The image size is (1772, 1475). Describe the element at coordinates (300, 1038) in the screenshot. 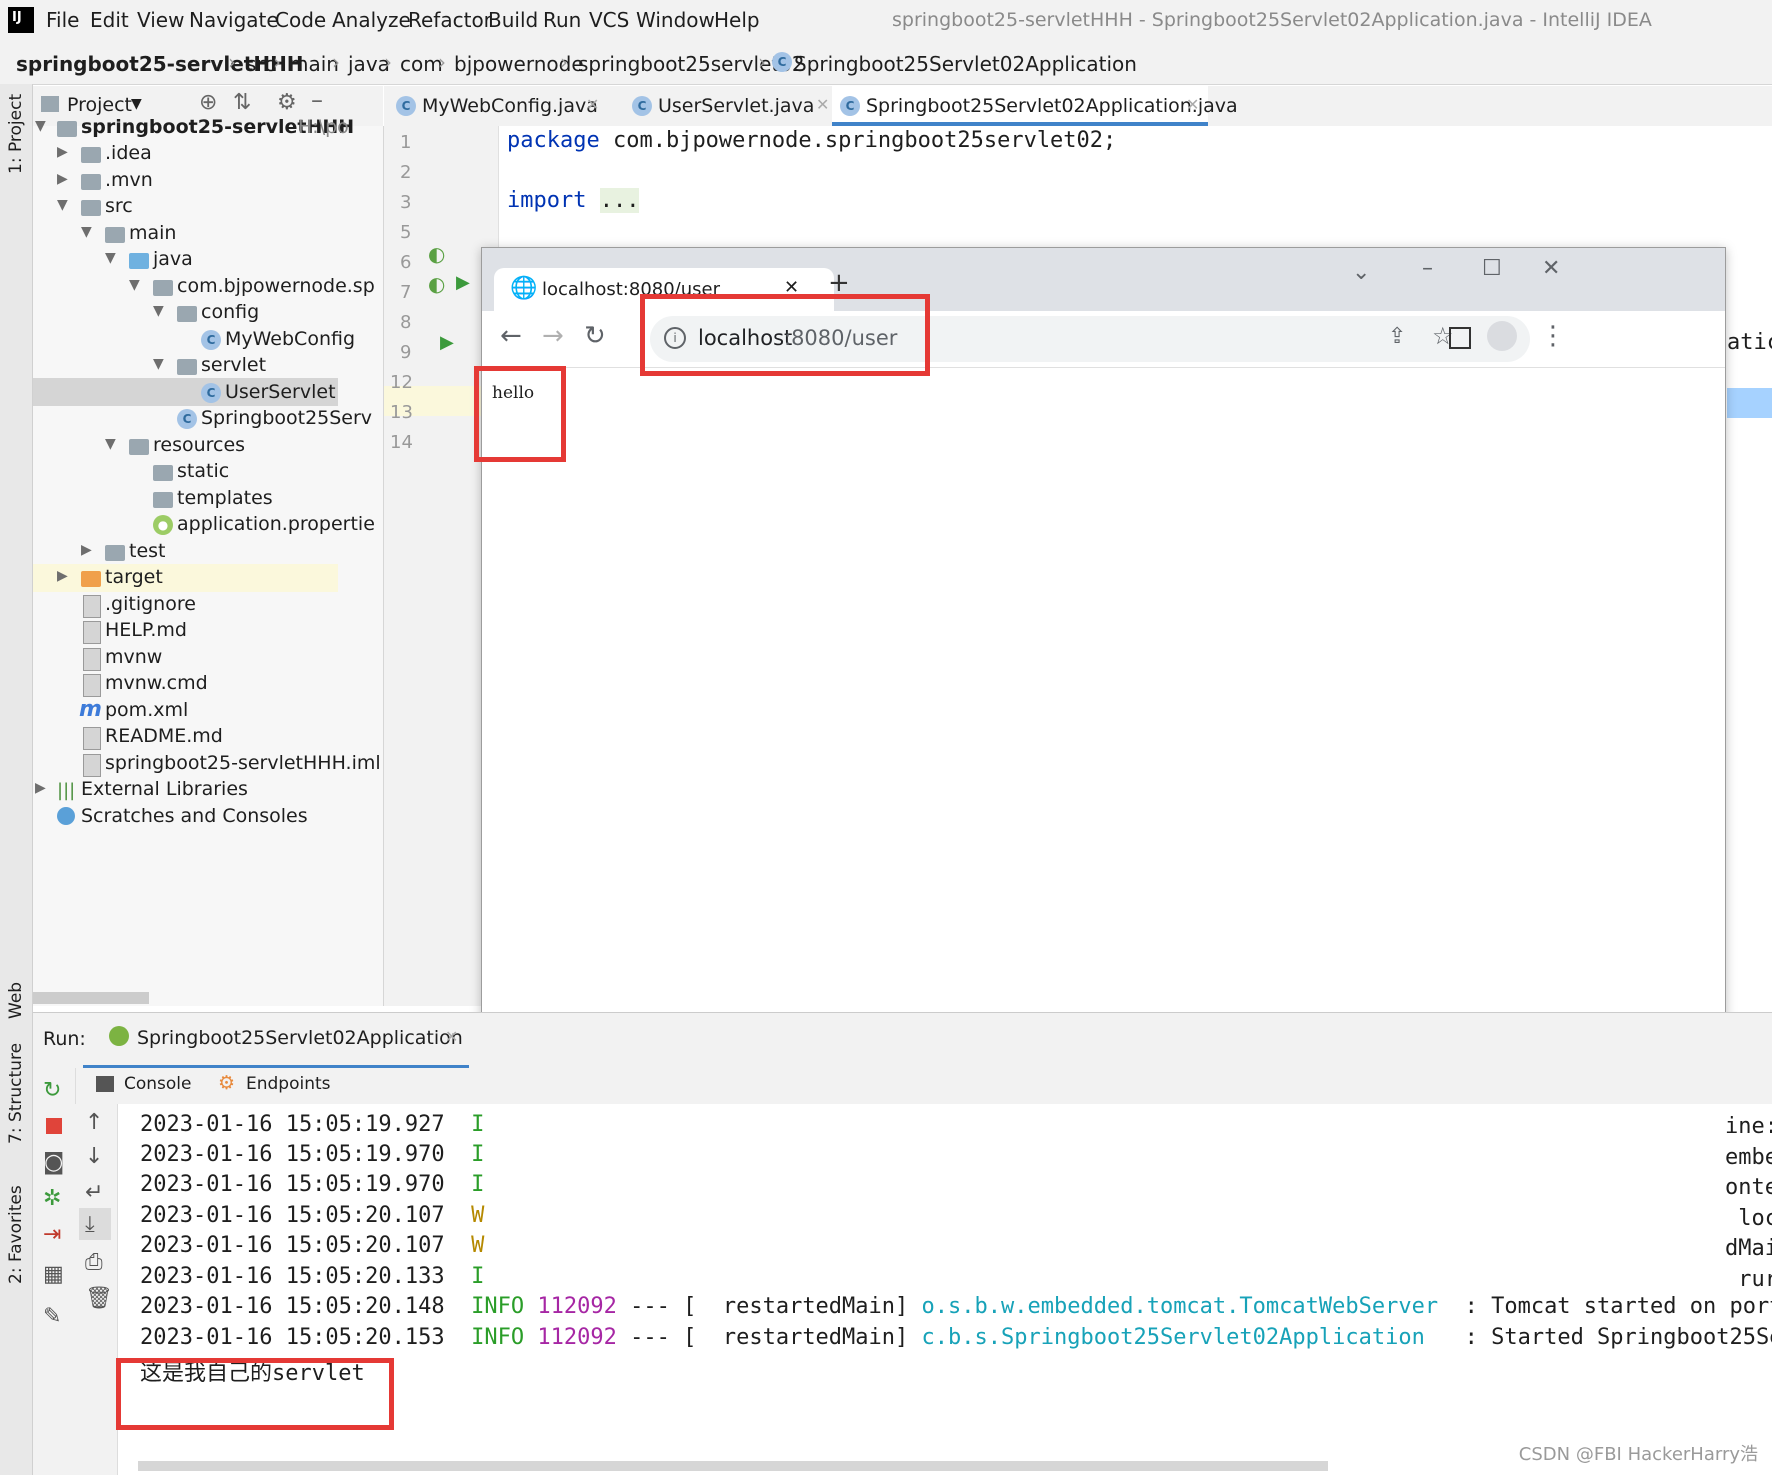

I see `run-config-tab: Springboot25Servlet02Application` at that location.